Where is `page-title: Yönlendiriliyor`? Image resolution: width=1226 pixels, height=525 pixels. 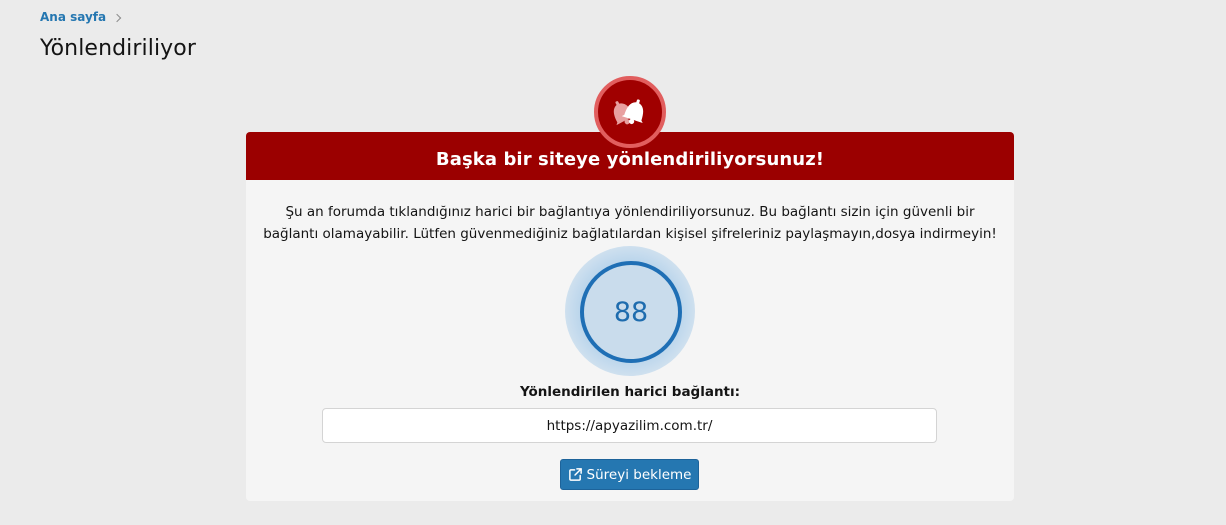
page-title: Yönlendiriliyor is located at coordinates (118, 48).